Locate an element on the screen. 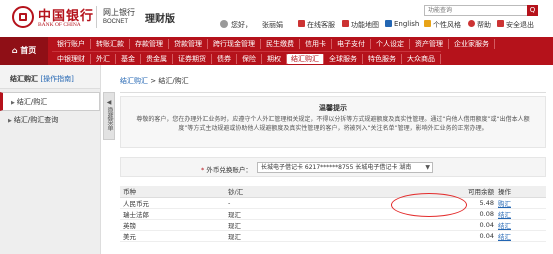 The width and height of the screenshot is (553, 254). palette-icon is located at coordinates (427, 23).